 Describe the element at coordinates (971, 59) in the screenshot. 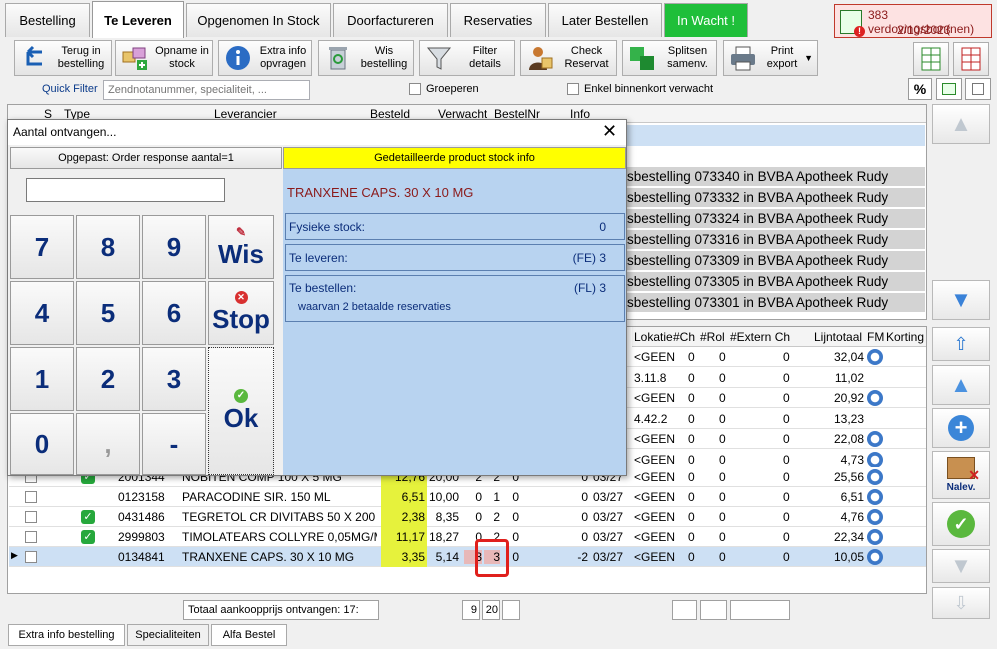

I see `remove-columns-button` at that location.